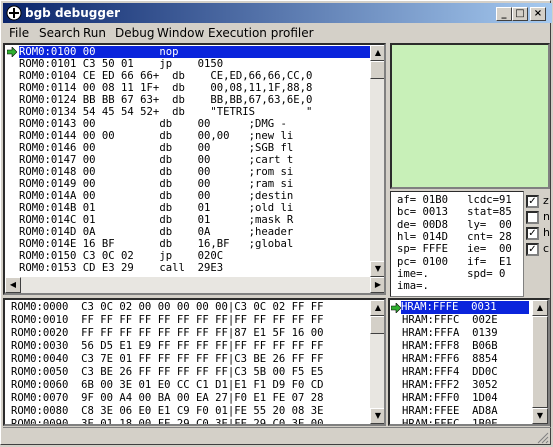 The width and height of the screenshot is (553, 447). I want to click on maximize-icon: □, so click(520, 13).